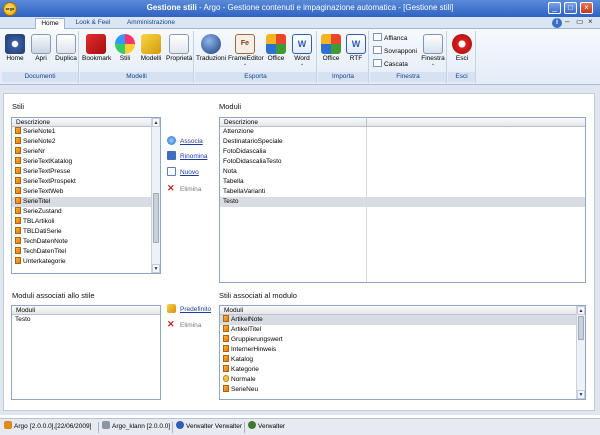 This screenshot has width=600, height=435. What do you see at coordinates (66, 51) in the screenshot?
I see `duplica-button: Duplica` at bounding box center [66, 51].